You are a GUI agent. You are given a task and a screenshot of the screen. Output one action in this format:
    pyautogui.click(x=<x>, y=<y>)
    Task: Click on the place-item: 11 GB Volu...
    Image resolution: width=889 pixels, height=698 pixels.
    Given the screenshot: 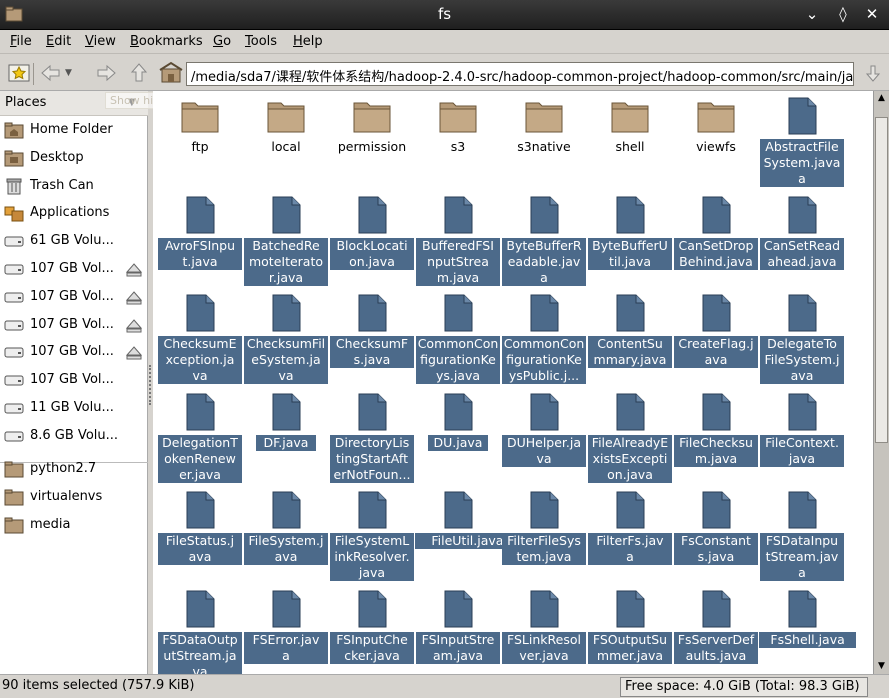 What is the action you would take?
    pyautogui.click(x=74, y=408)
    